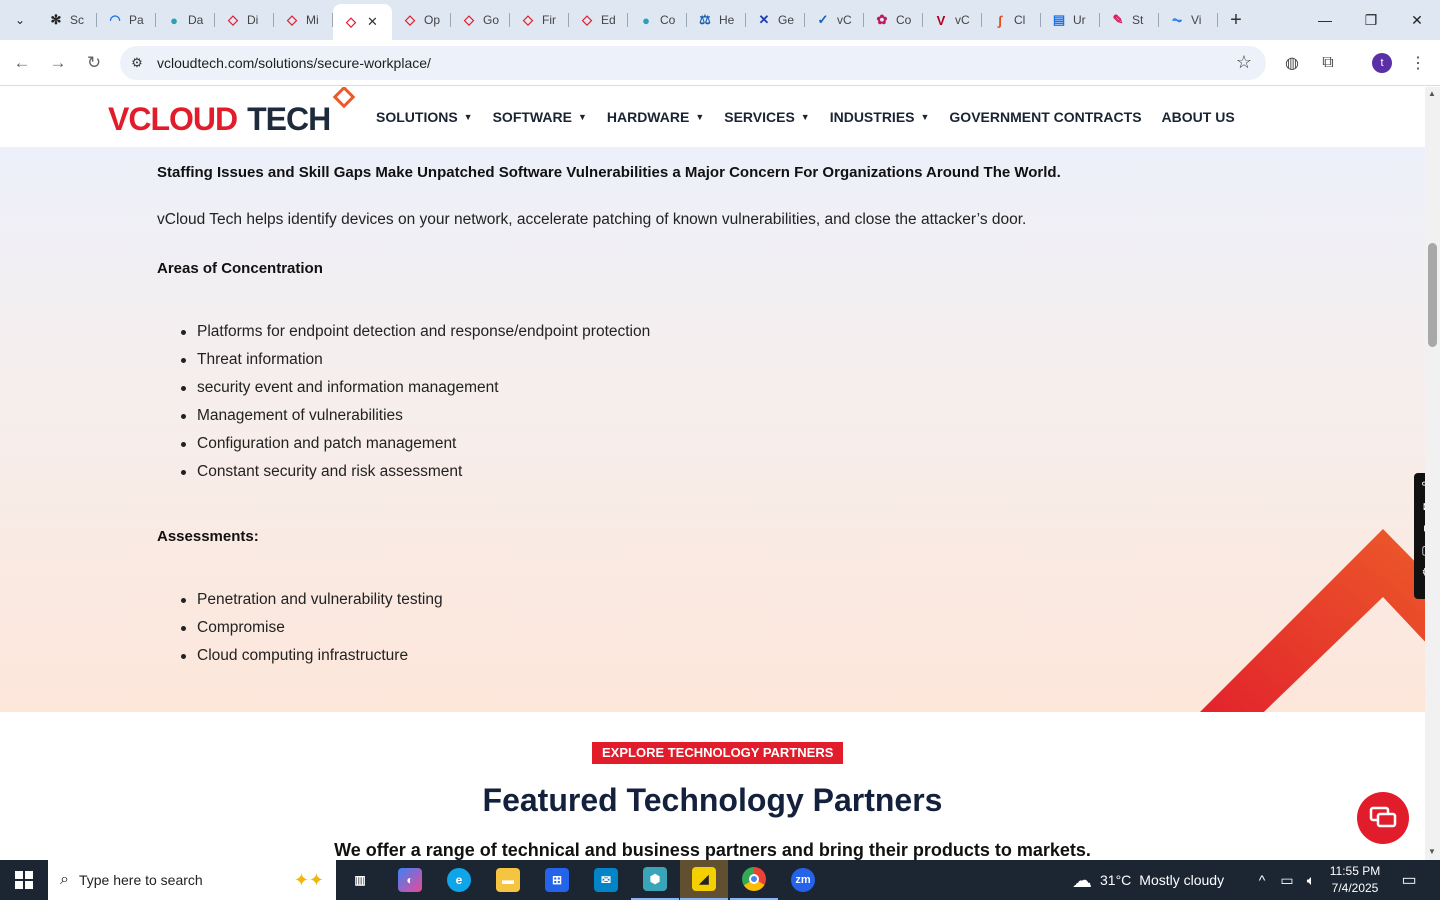 The image size is (1440, 900). What do you see at coordinates (1236, 20) in the screenshot?
I see `new-tab-plus-icon: +` at bounding box center [1236, 20].